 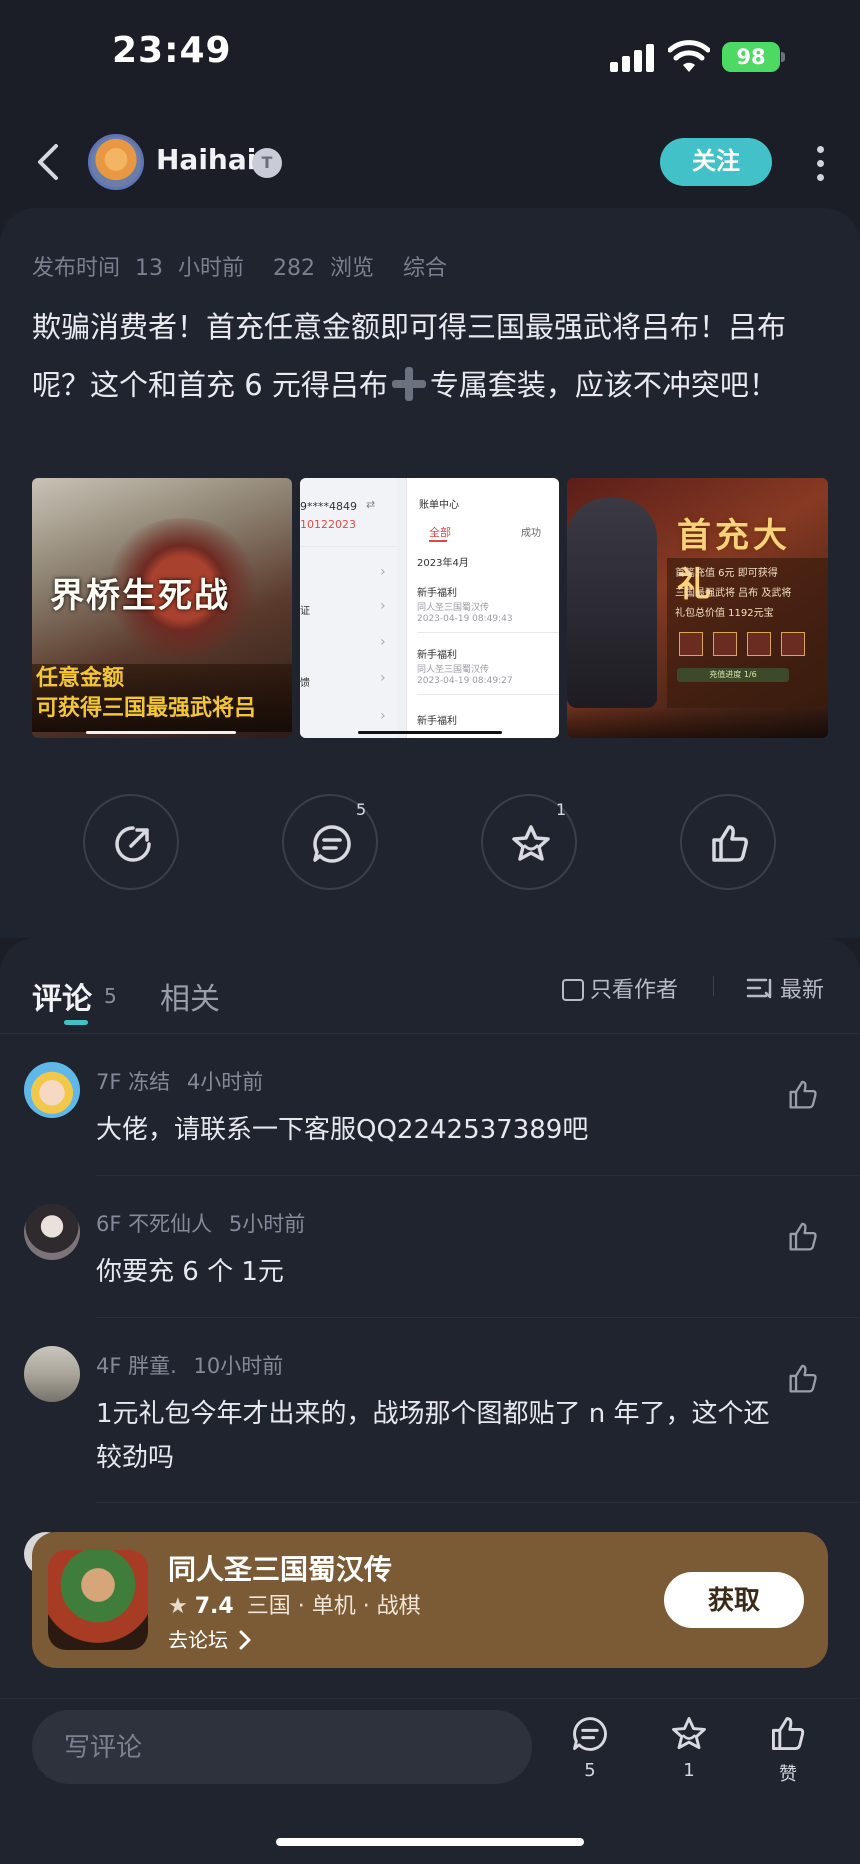 I want to click on author-only-label: 只看作者, so click(x=634, y=990).